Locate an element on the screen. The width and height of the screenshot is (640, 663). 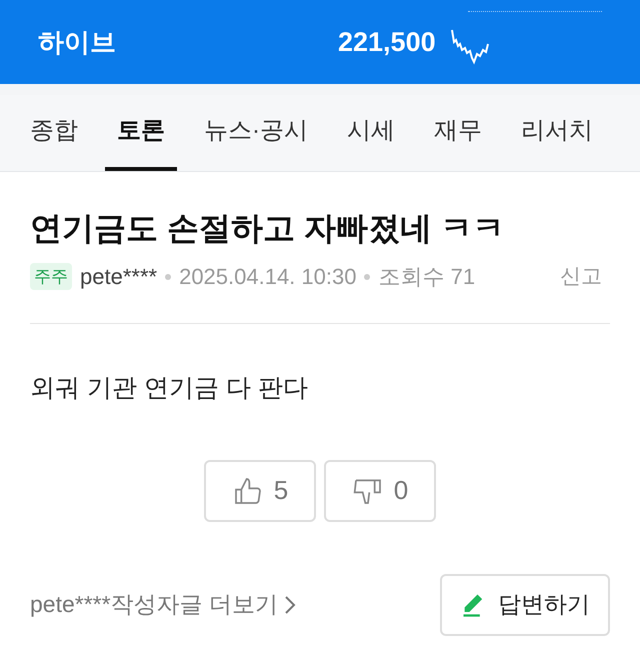
stock-name: 하이브 is located at coordinates (77, 42).